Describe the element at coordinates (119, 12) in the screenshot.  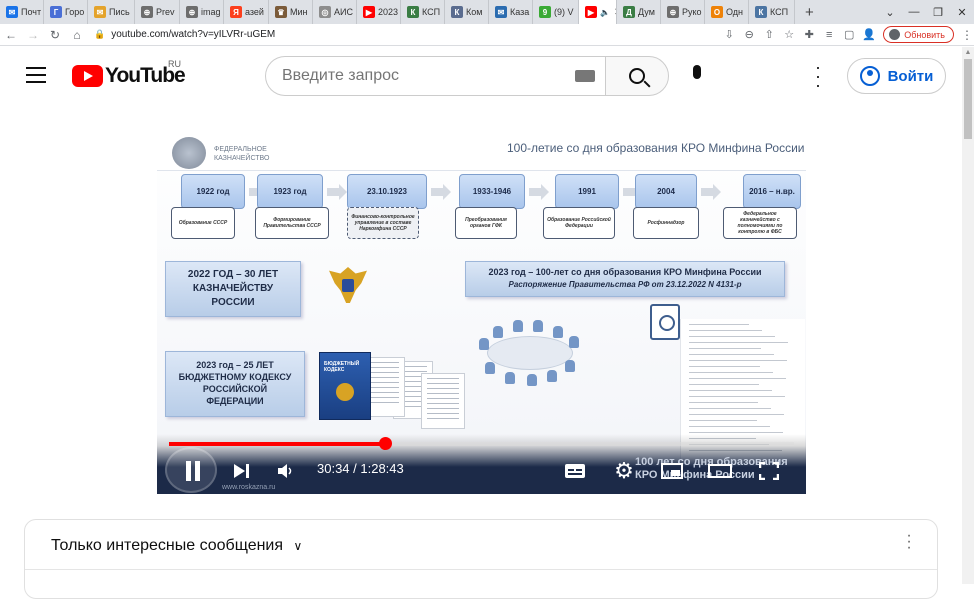
I see `tab-label: Пись` at that location.